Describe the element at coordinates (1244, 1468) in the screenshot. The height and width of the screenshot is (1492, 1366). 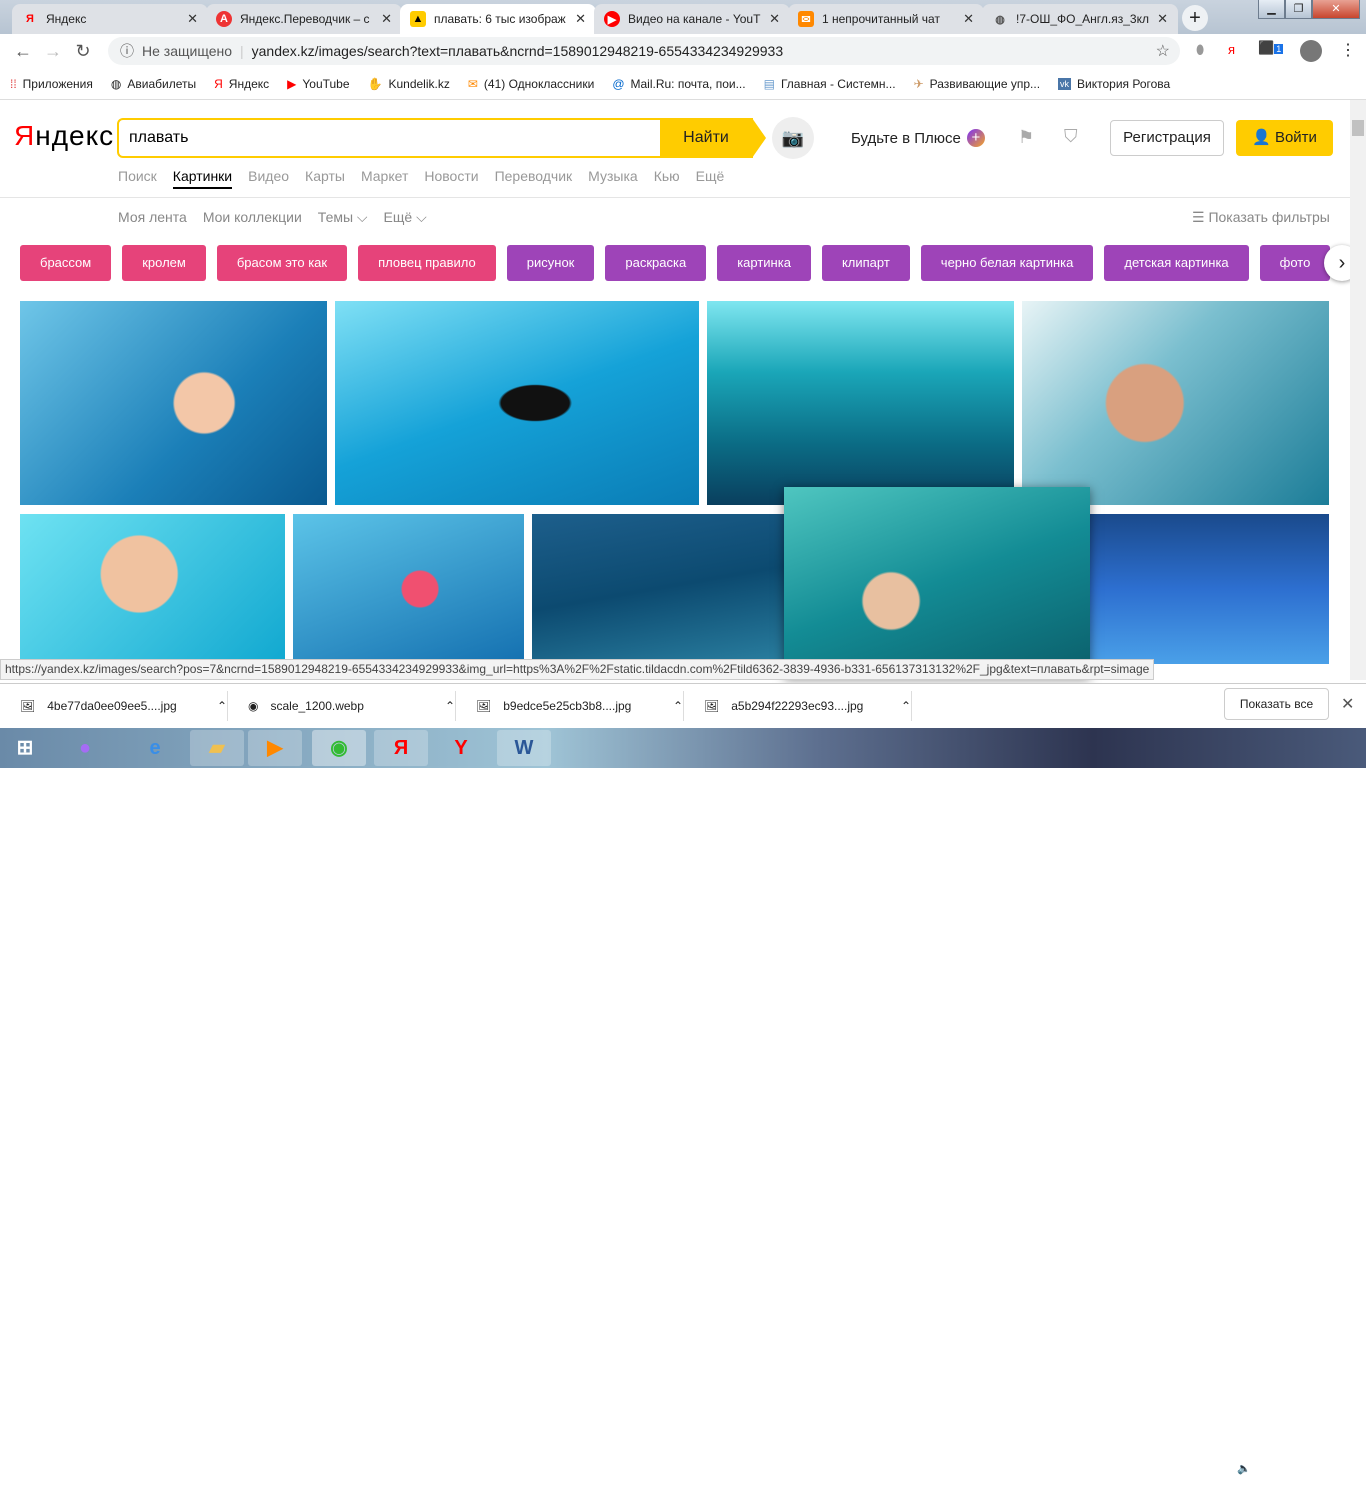
I see `volume-icon: 🔈` at that location.